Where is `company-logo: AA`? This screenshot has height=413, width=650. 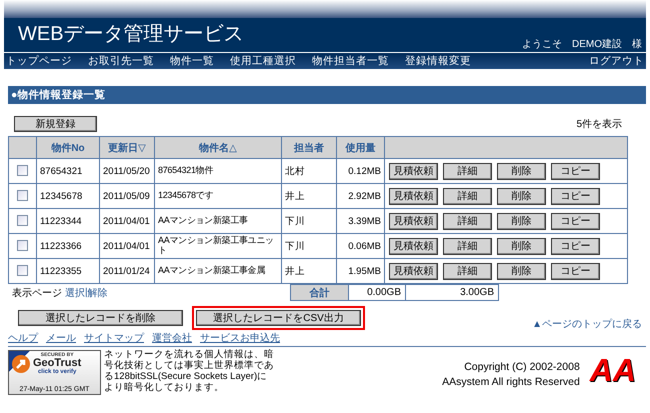
company-logo: AA is located at coordinates (613, 370).